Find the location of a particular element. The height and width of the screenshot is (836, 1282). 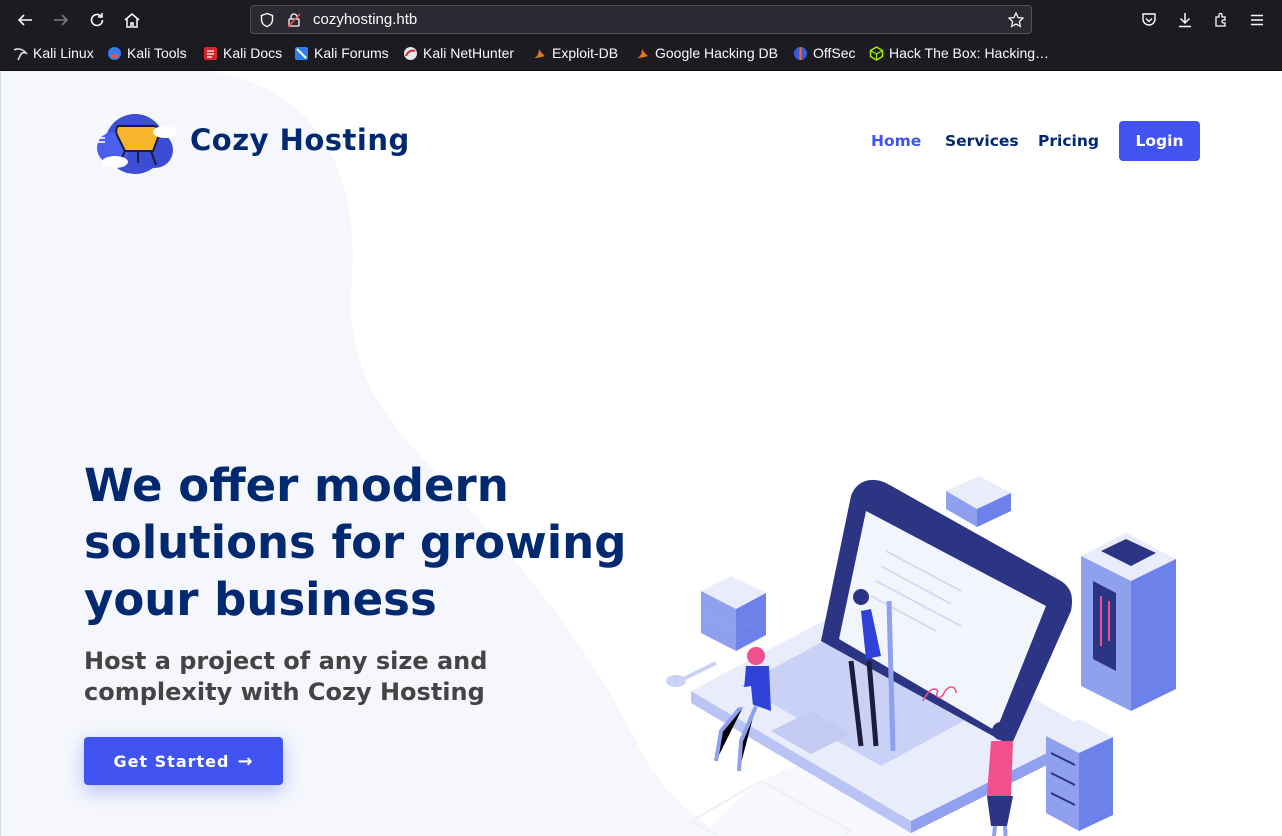

bookmark-kali-tools: Kali Tools is located at coordinates (147, 53).